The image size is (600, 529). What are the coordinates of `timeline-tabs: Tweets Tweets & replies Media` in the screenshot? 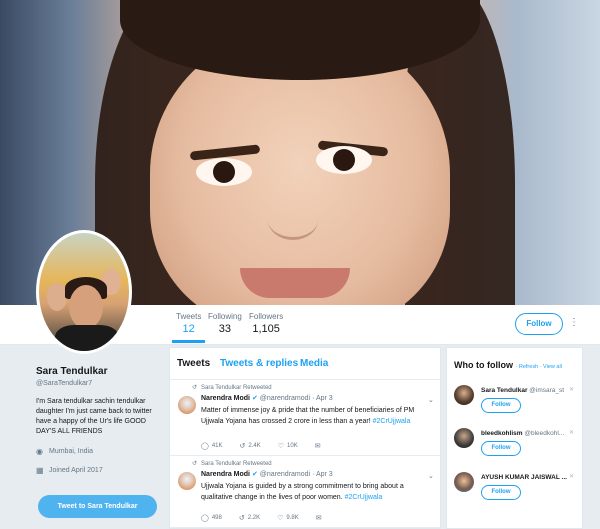 It's located at (305, 364).